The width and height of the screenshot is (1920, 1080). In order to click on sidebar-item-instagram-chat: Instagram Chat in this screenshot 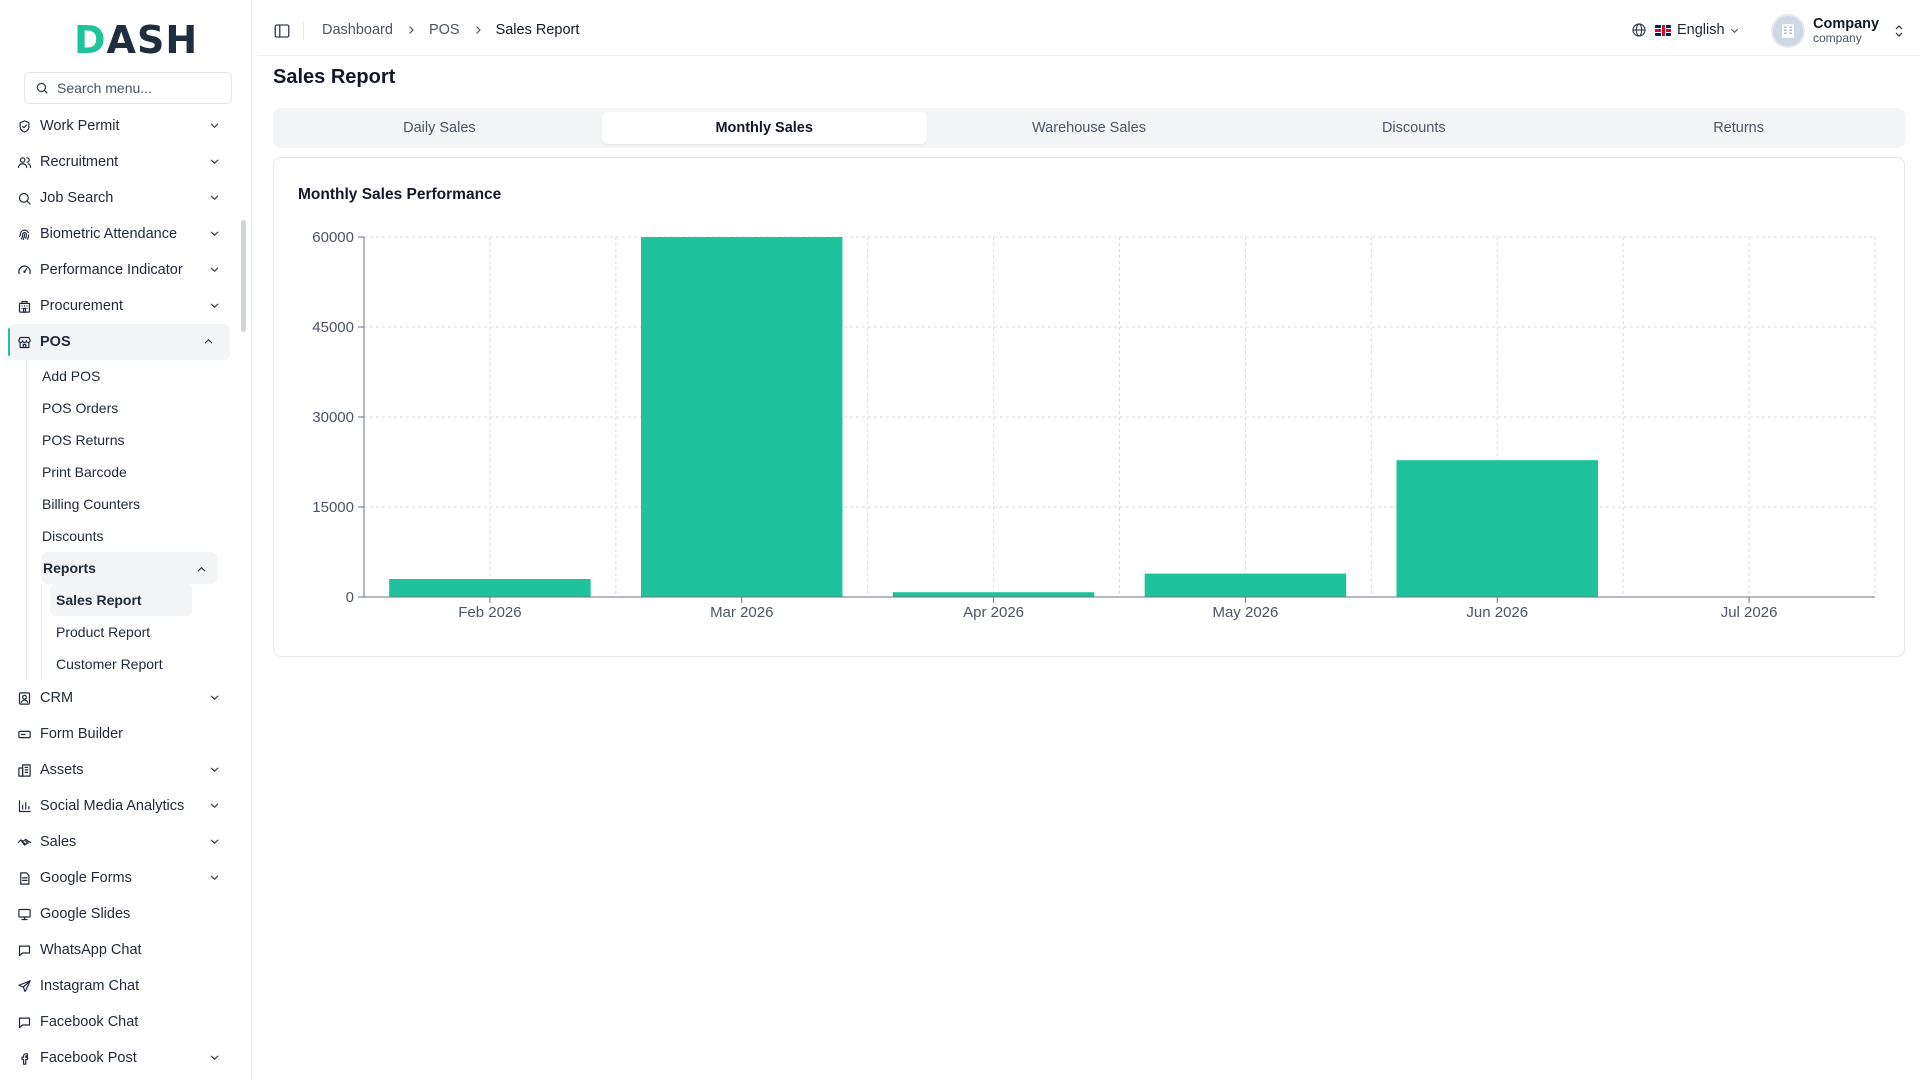, I will do `click(118, 986)`.